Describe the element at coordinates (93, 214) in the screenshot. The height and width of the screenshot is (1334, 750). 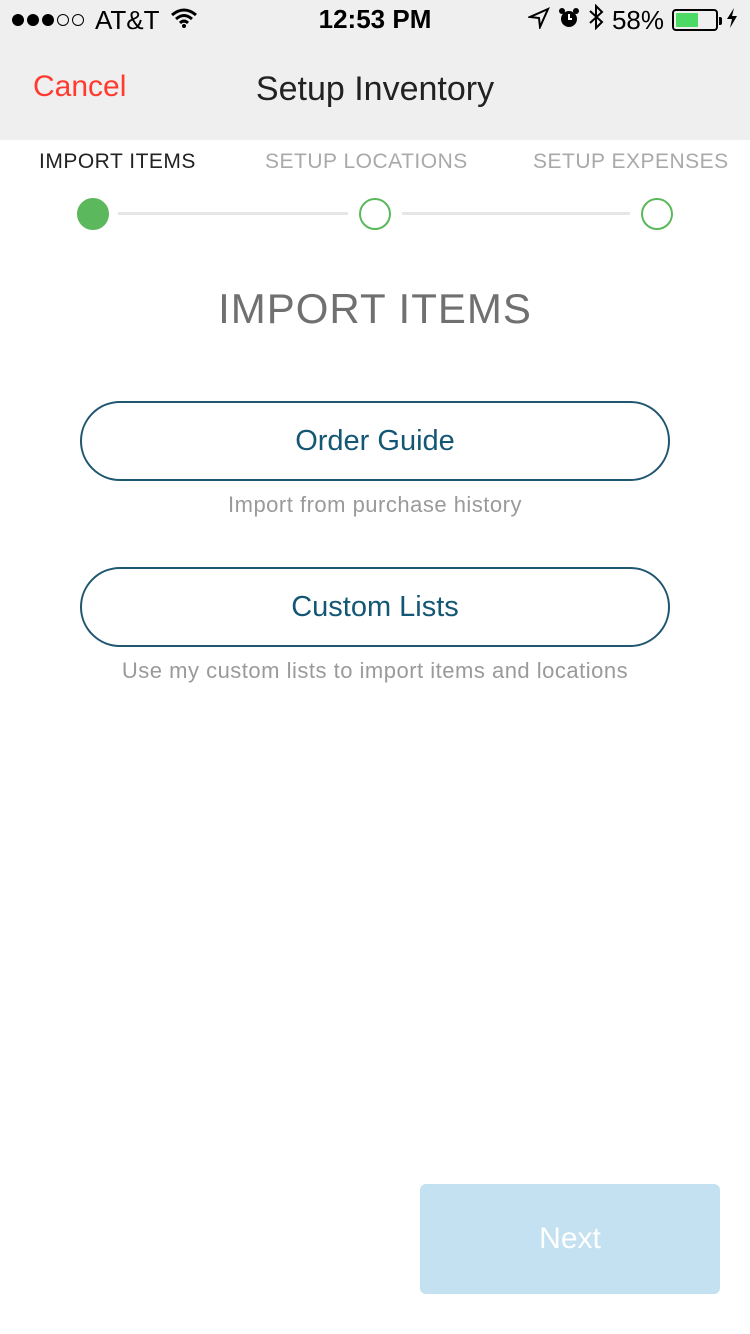
I see `step-indicator-import-items` at that location.